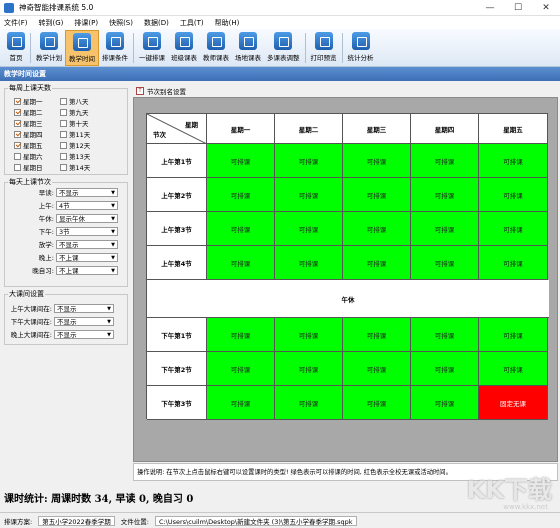  What do you see at coordinates (49, 48) in the screenshot?
I see `toolbar-button-1: 教学计划` at bounding box center [49, 48].